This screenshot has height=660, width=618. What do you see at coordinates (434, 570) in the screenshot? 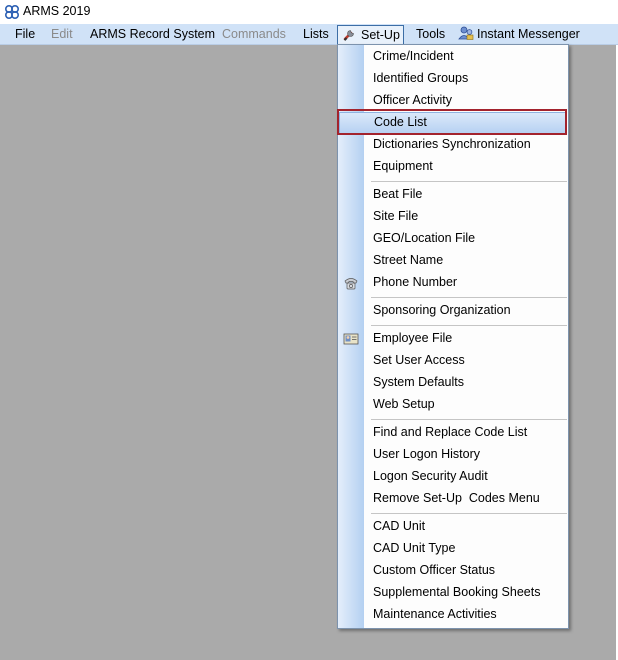
I see `menu-item-label: Custom Officer Status` at bounding box center [434, 570].